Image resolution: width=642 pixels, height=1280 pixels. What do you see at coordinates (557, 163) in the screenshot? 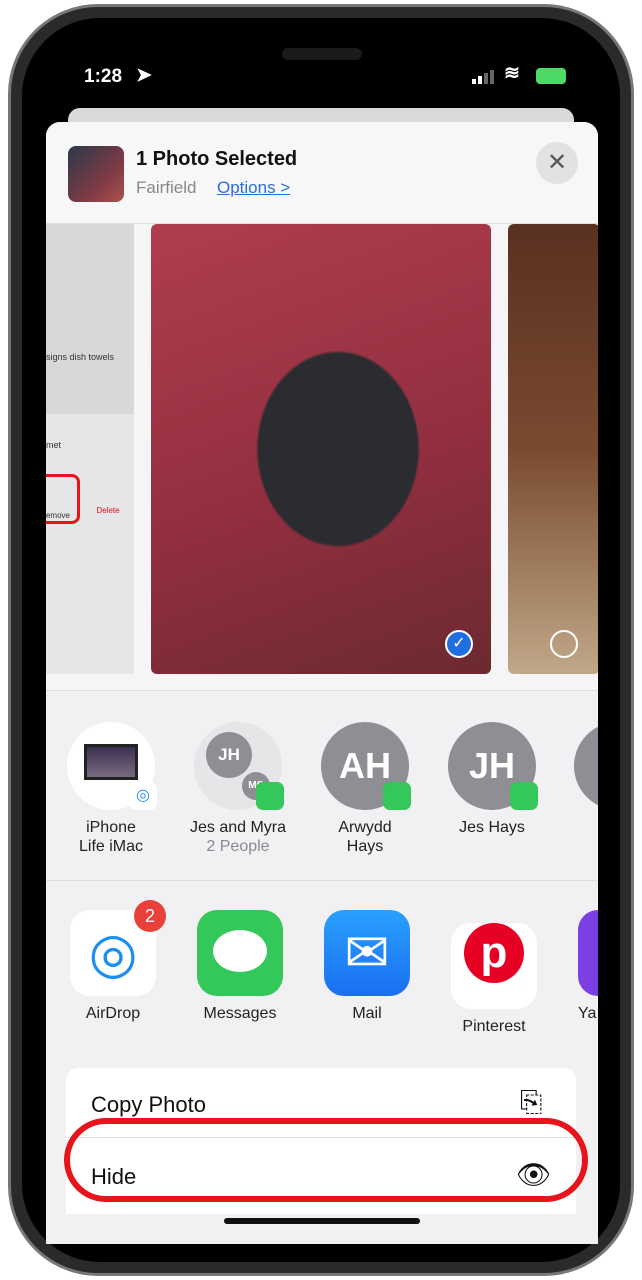
I see `close-button: ✕` at bounding box center [557, 163].